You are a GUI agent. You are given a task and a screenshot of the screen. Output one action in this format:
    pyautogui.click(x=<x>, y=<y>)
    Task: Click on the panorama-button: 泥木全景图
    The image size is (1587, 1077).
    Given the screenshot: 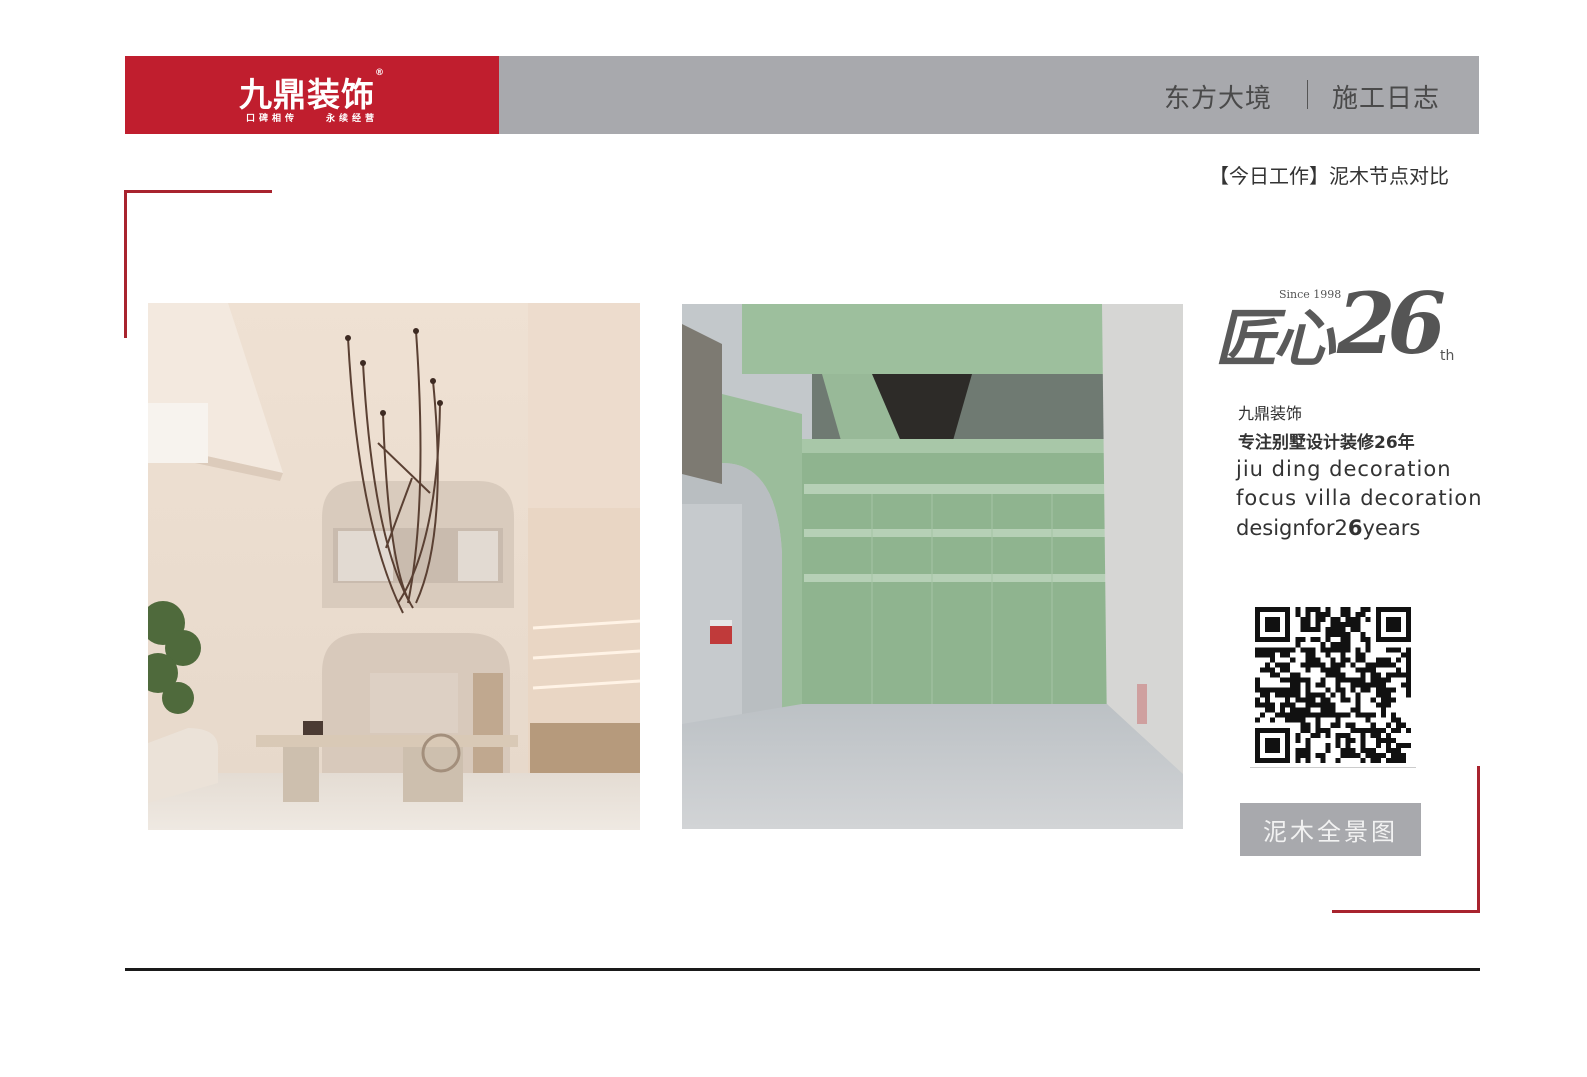 What is the action you would take?
    pyautogui.click(x=1330, y=829)
    